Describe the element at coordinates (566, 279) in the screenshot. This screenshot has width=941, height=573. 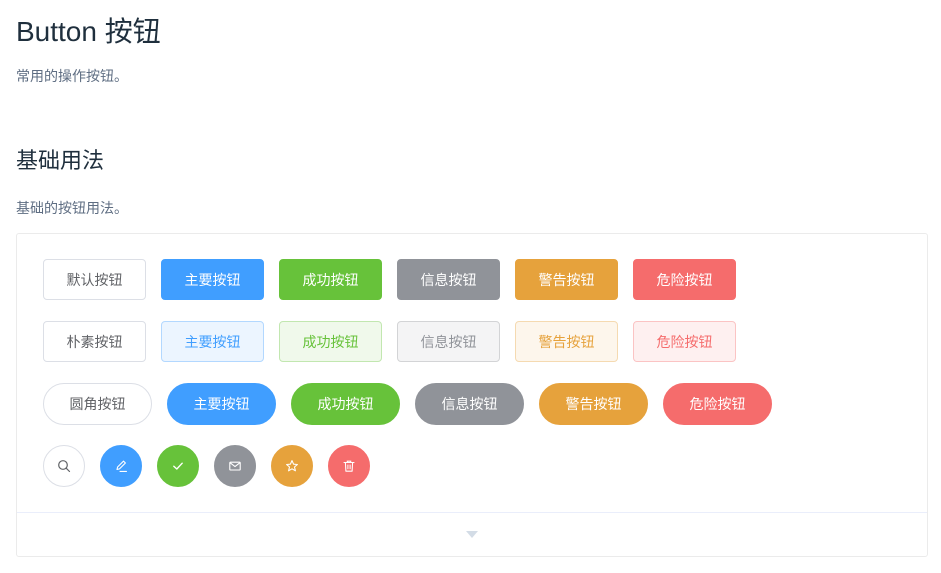
I see `warning-button: 警告按钮` at that location.